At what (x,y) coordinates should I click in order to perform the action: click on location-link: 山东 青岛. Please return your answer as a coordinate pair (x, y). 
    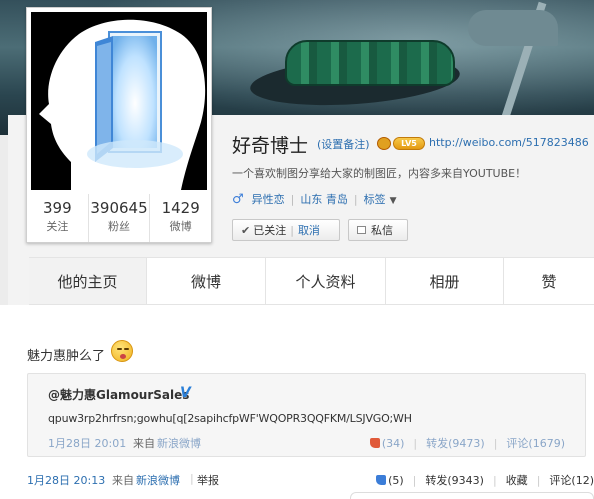
    Looking at the image, I should click on (324, 199).